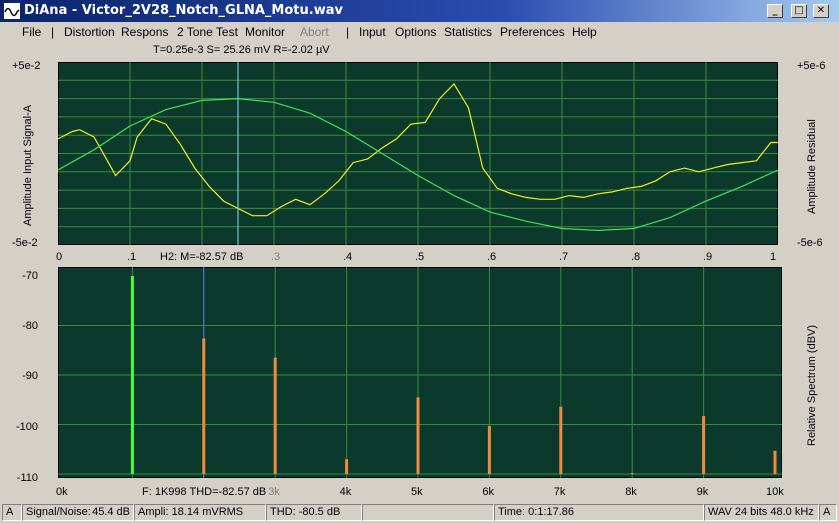  What do you see at coordinates (702, 492) in the screenshot?
I see `spectrum-x-tick-label: 9k` at bounding box center [702, 492].